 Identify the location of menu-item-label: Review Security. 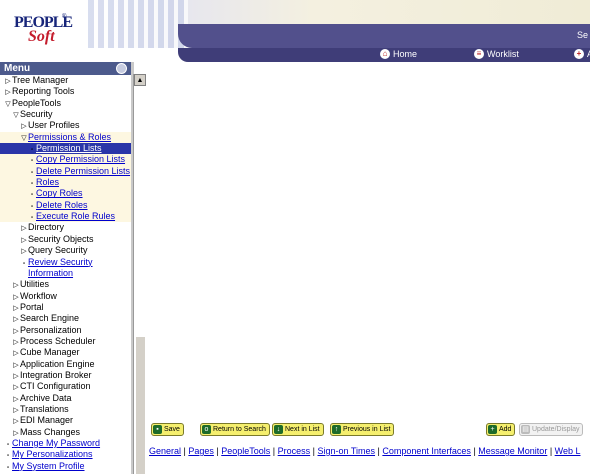
(60, 261).